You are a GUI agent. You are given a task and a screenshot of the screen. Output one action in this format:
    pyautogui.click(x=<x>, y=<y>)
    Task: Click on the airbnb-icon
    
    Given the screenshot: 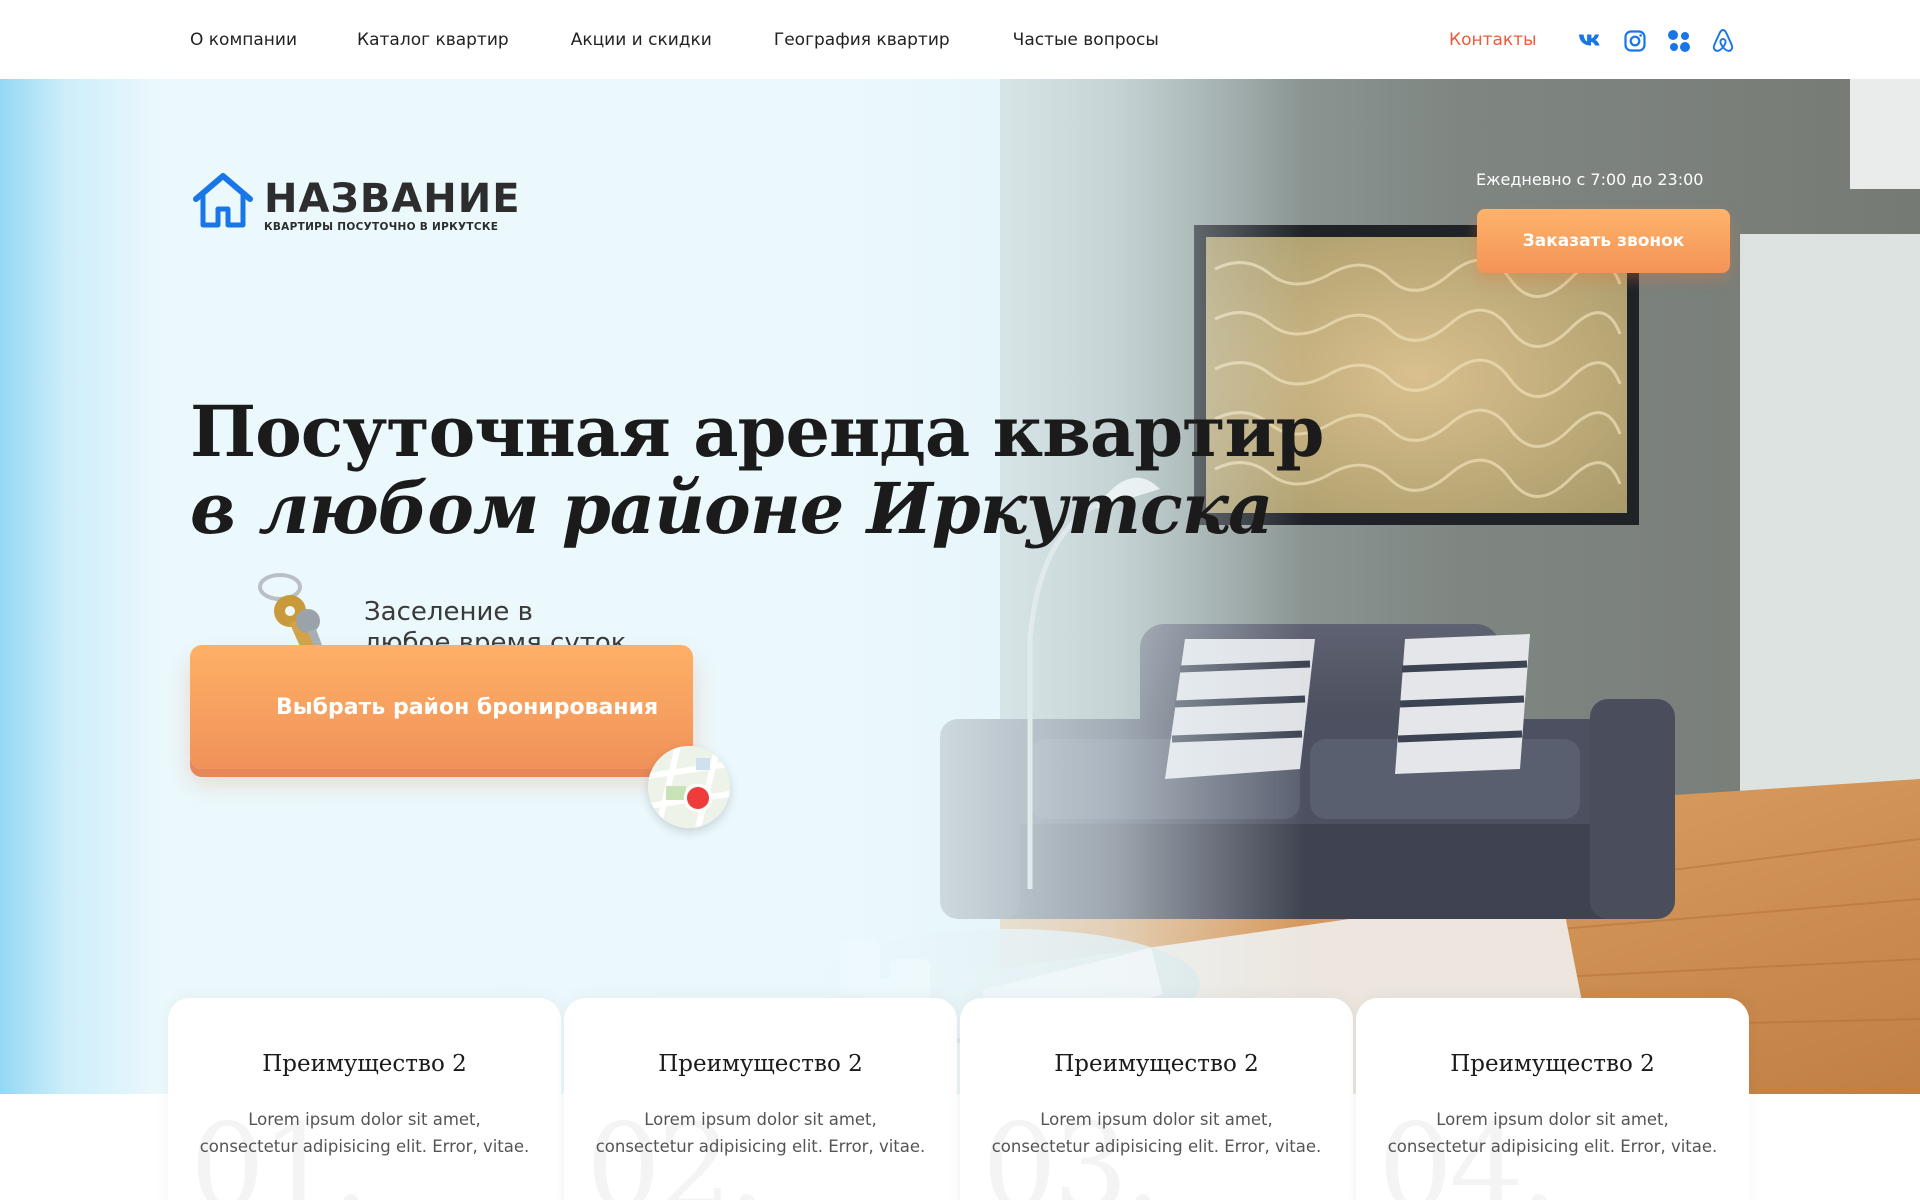 What is the action you would take?
    pyautogui.click(x=1723, y=41)
    